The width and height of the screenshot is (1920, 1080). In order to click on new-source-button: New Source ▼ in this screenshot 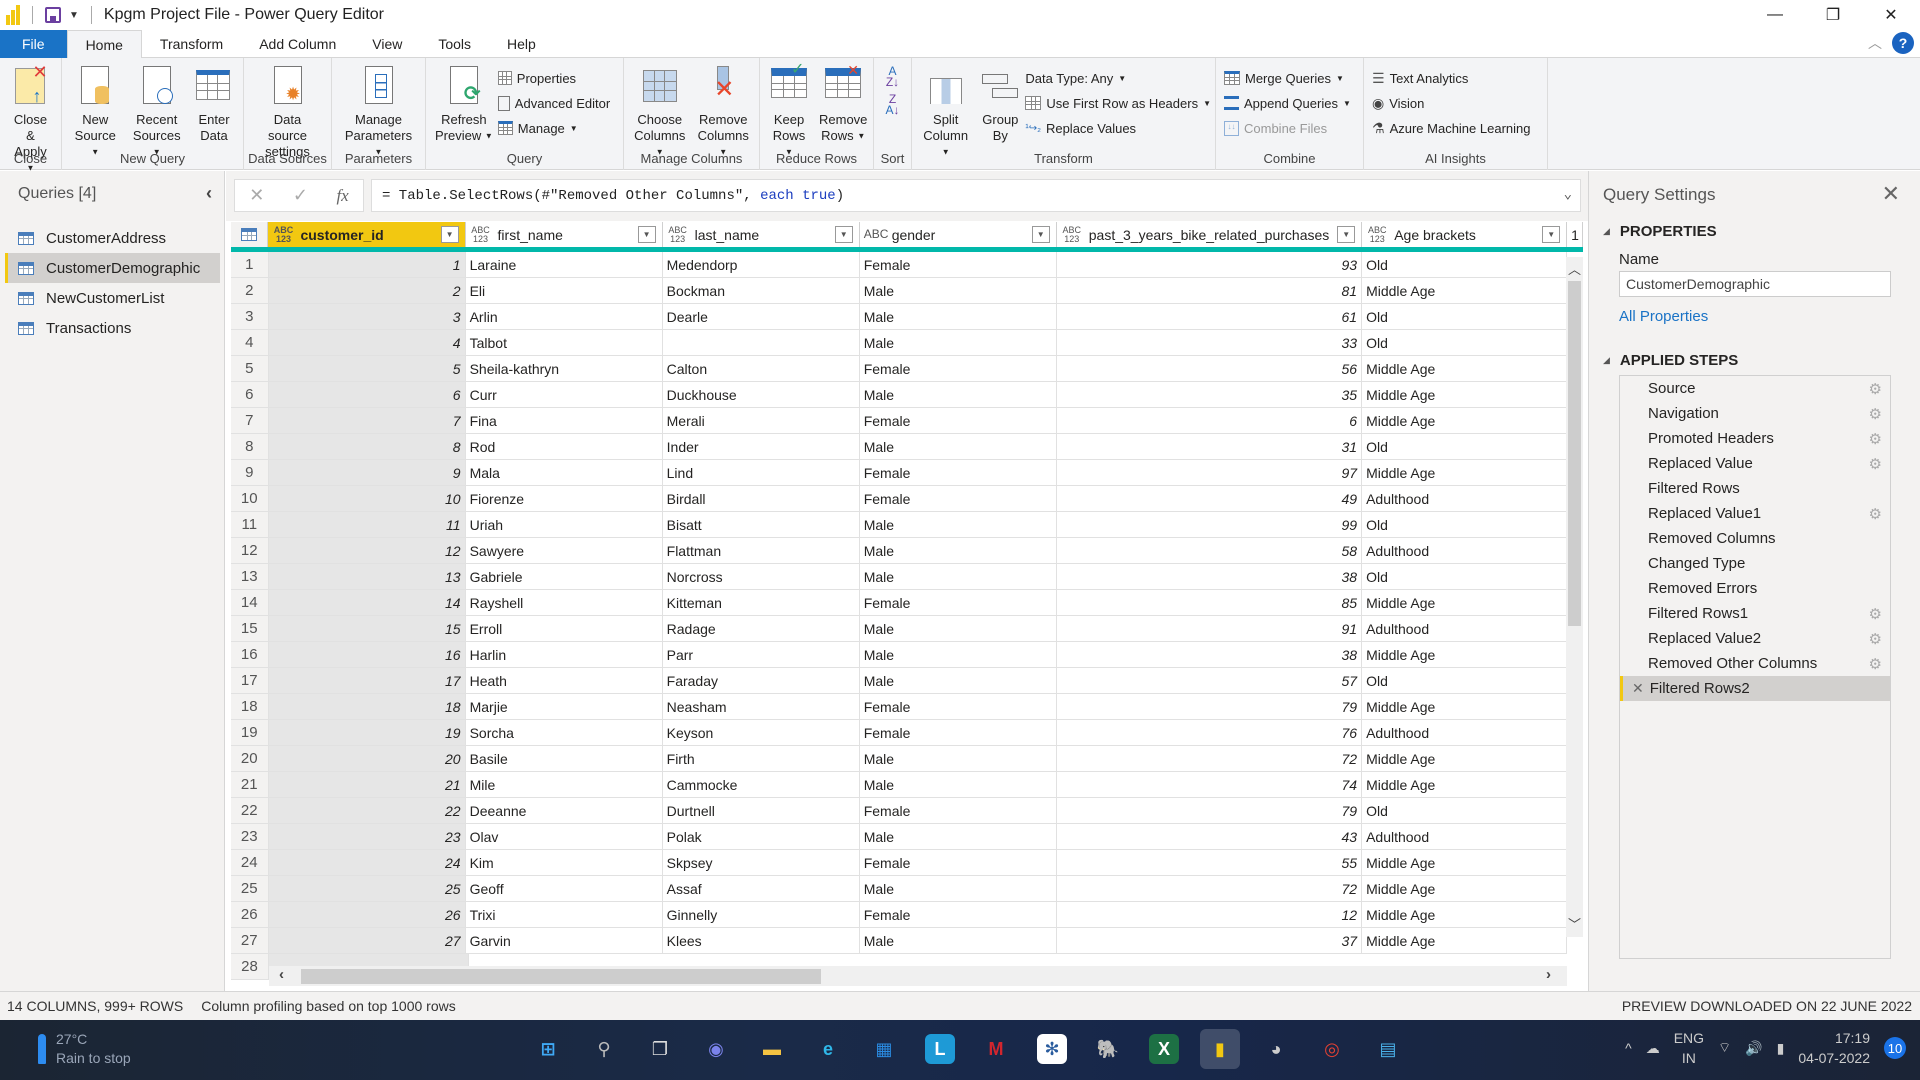, I will do `click(95, 111)`.